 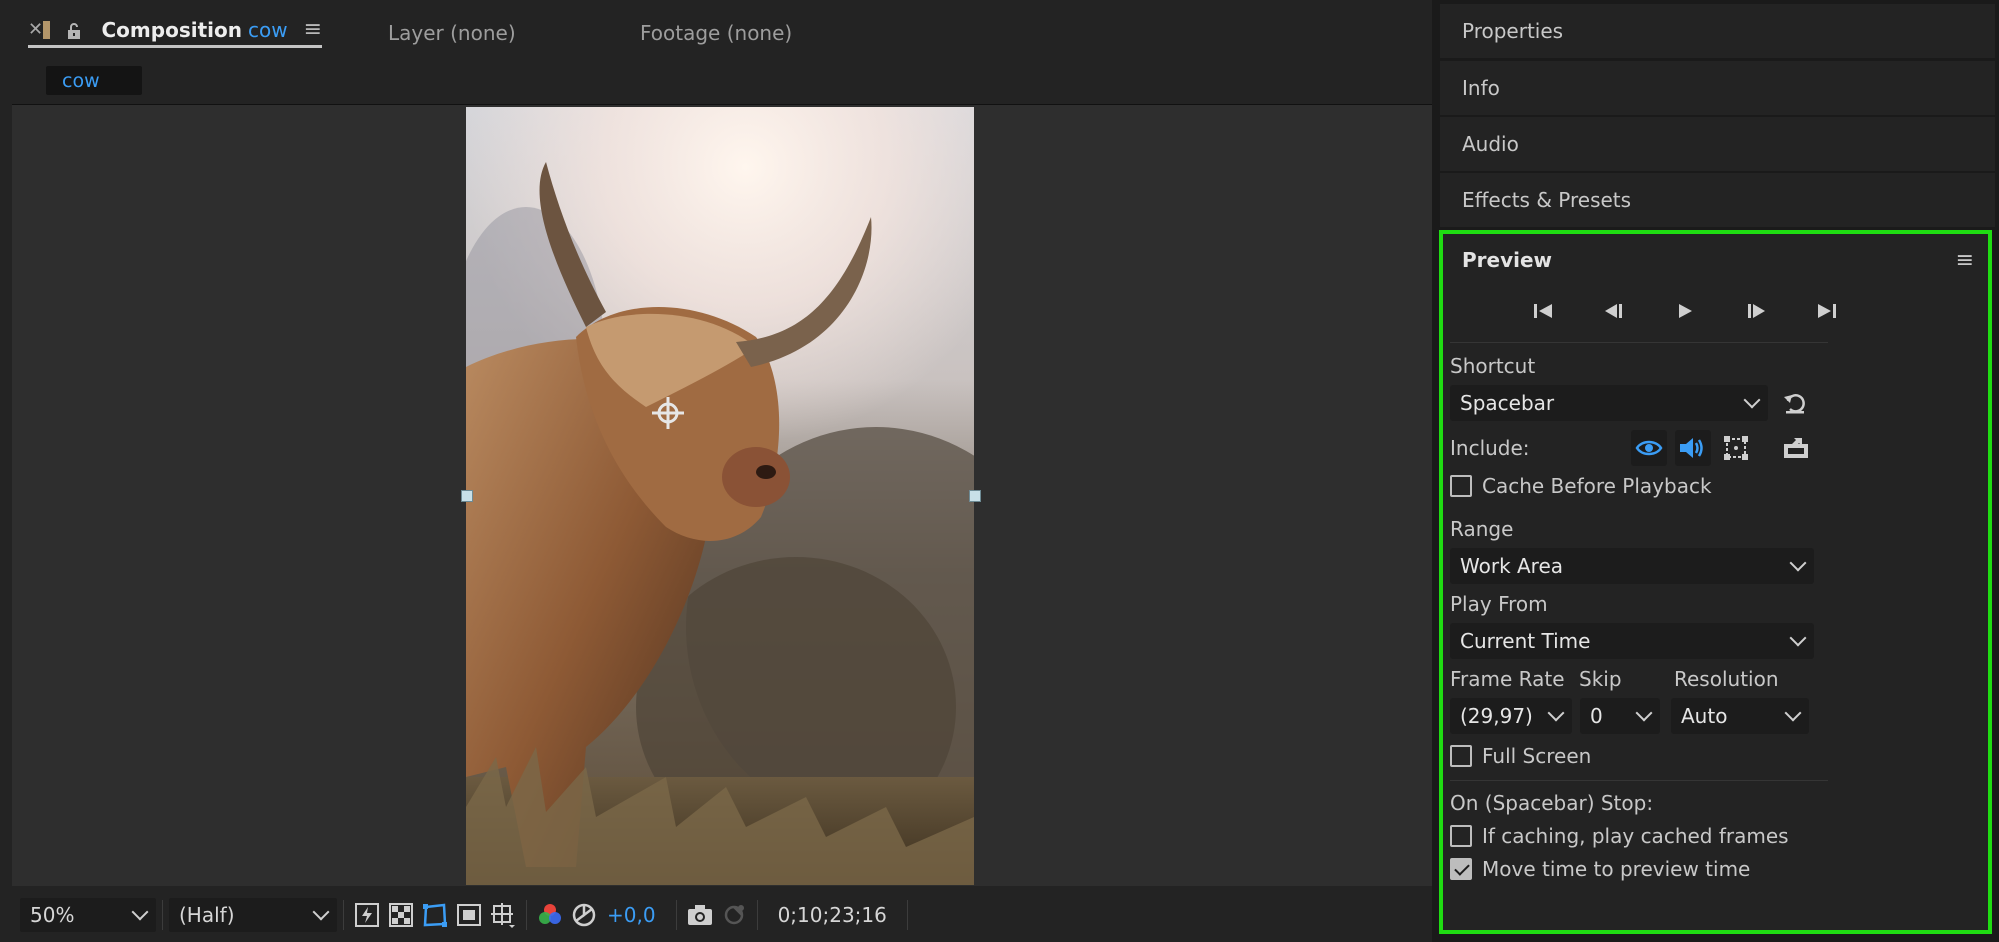 I want to click on tab-composition: ✕ Composition cow ≡, so click(x=175, y=32).